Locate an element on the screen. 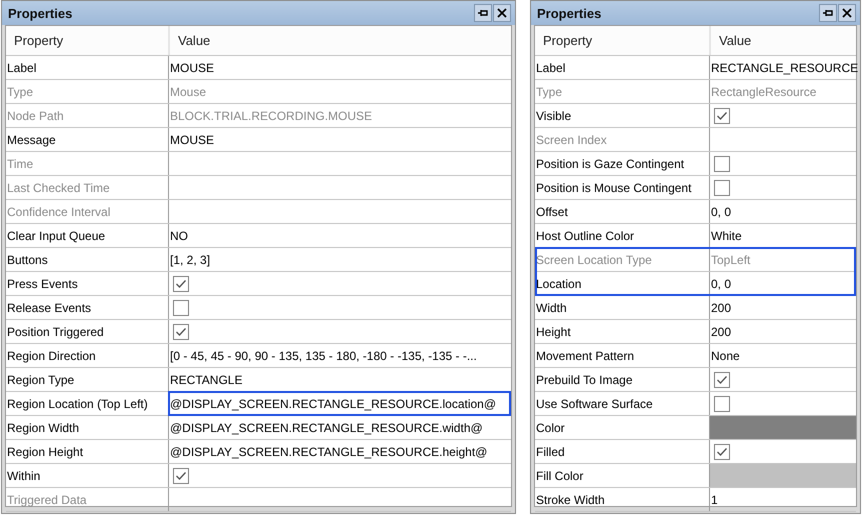  property-value: NO is located at coordinates (179, 235).